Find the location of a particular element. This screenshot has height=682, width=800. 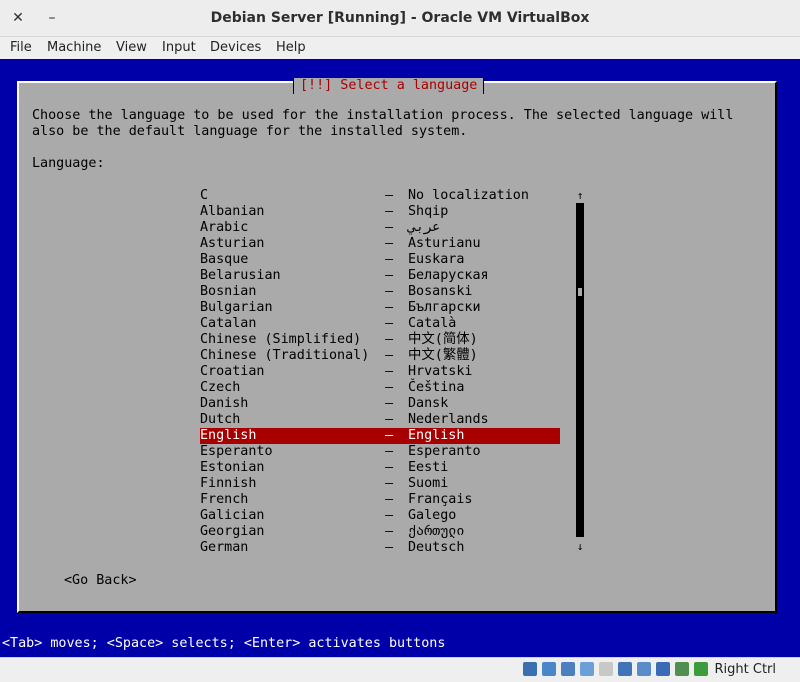

language-option: Bosnian – Bosanski is located at coordinates (380, 292).